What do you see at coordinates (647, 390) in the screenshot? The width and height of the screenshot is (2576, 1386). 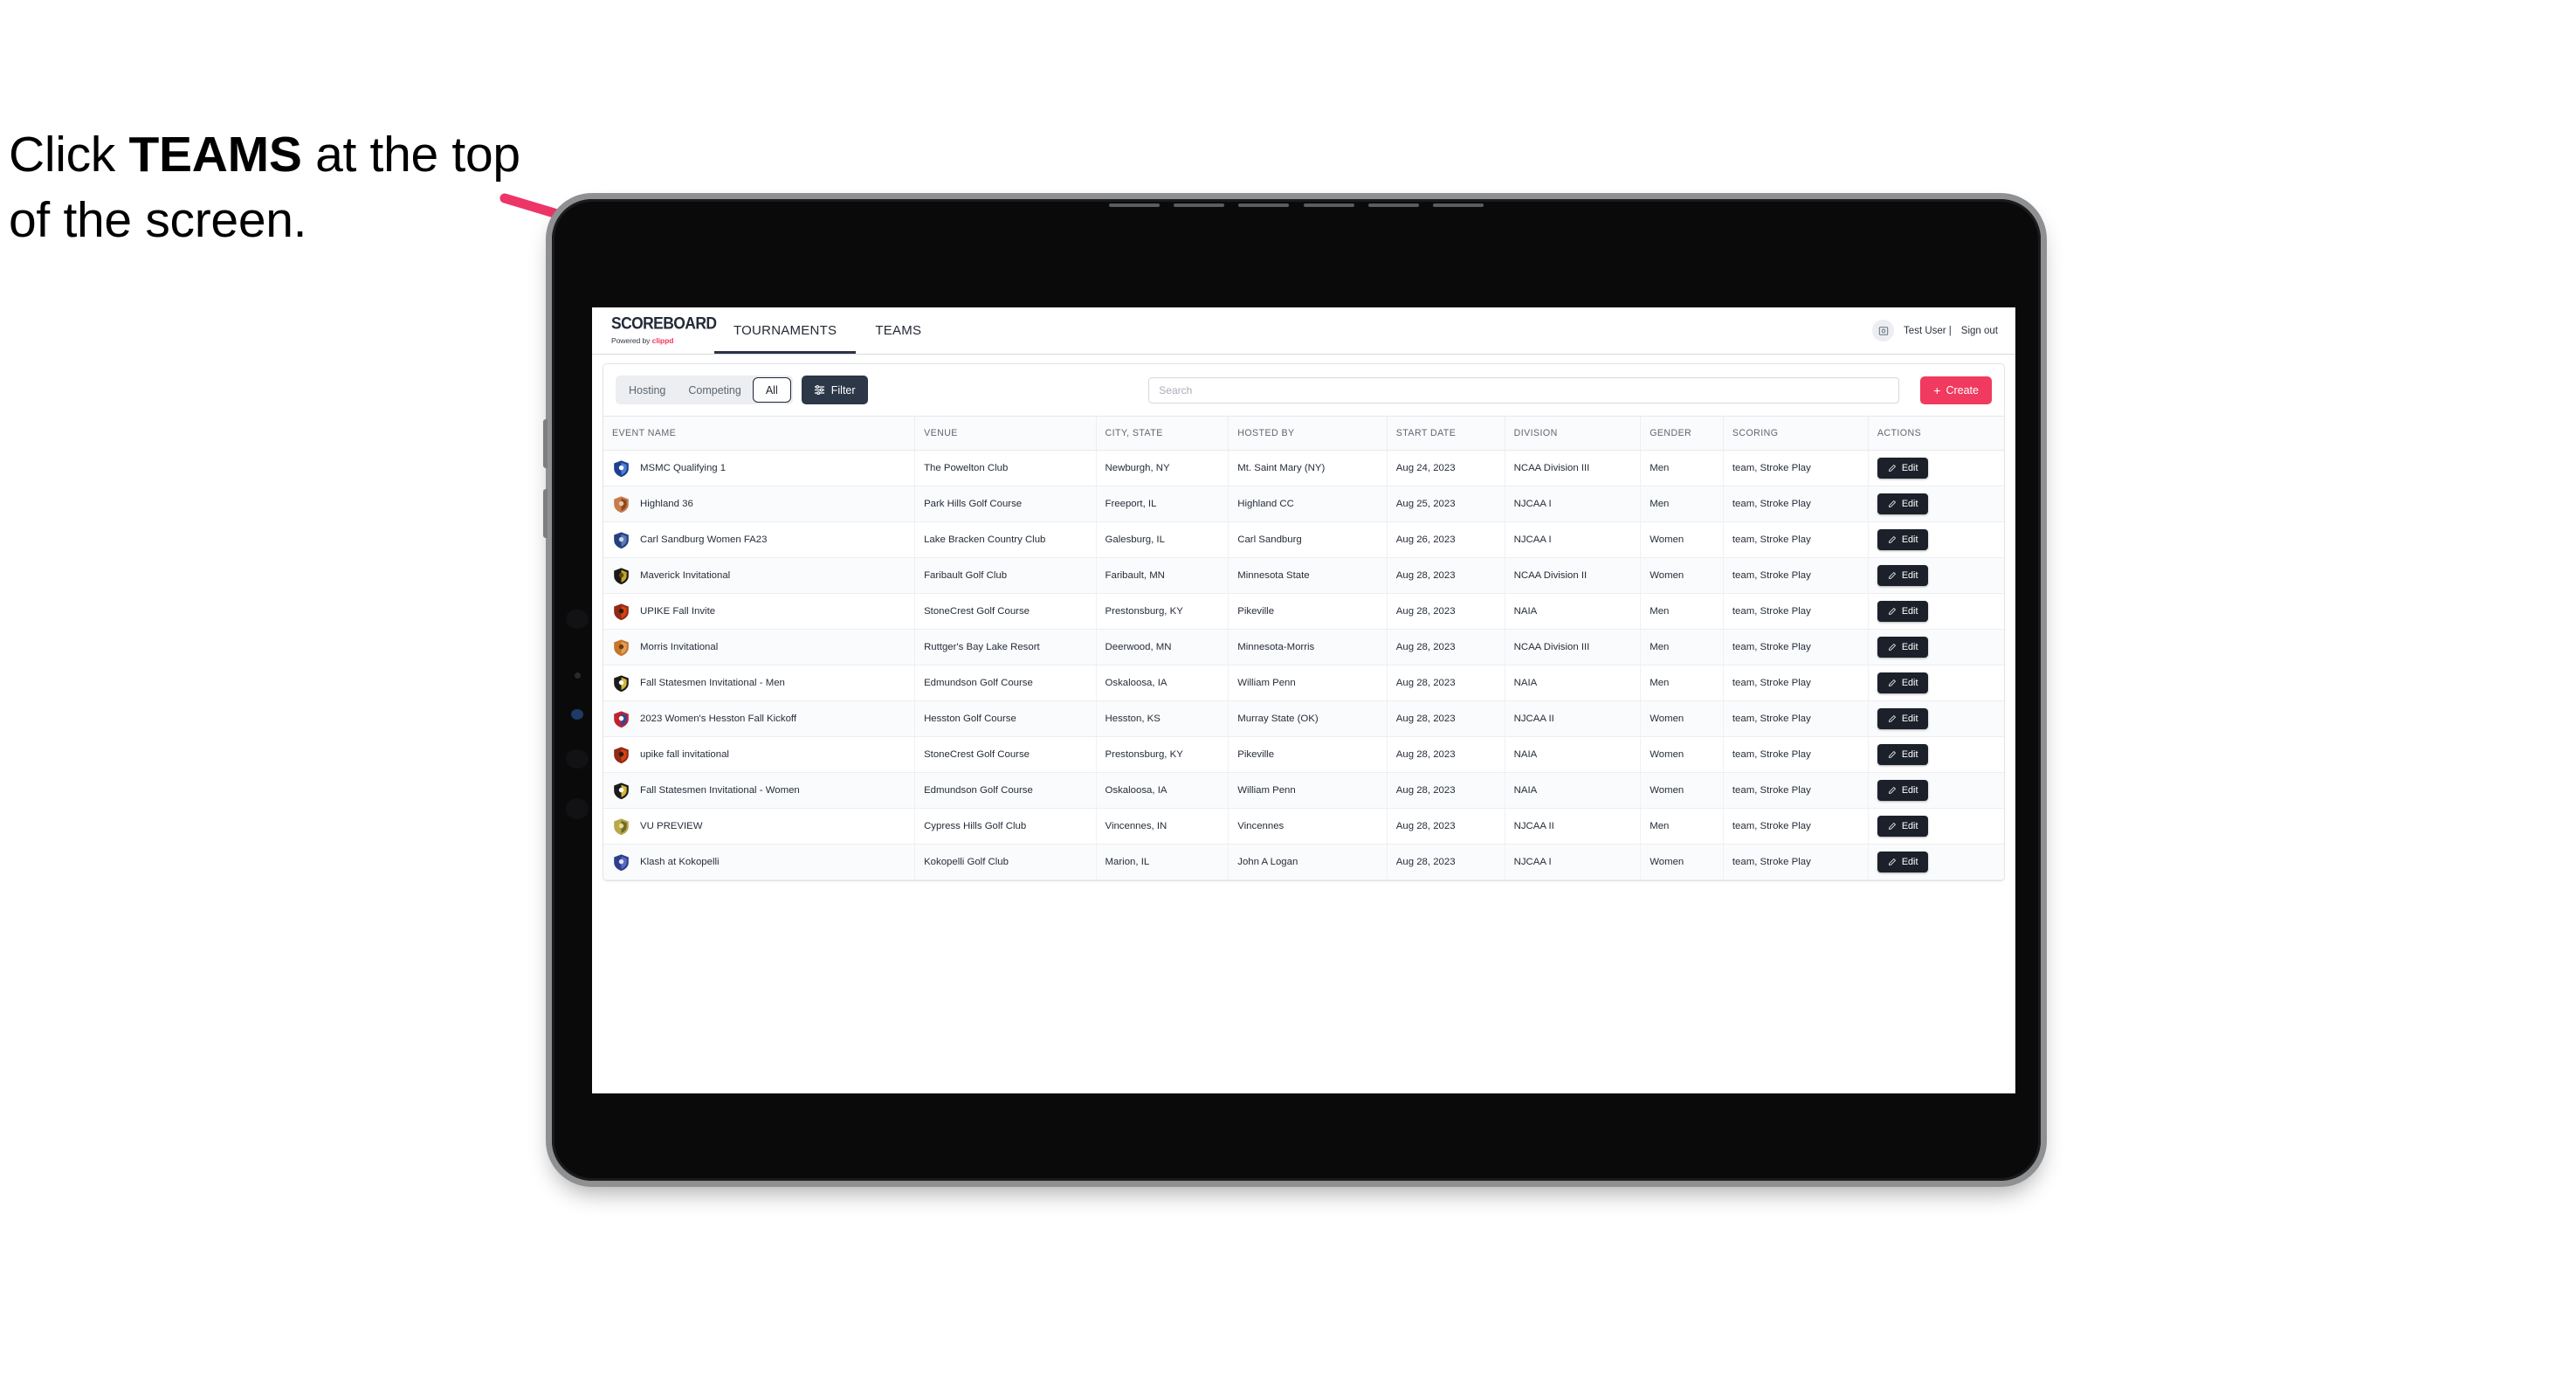 I see `segment-hosting: Hosting` at bounding box center [647, 390].